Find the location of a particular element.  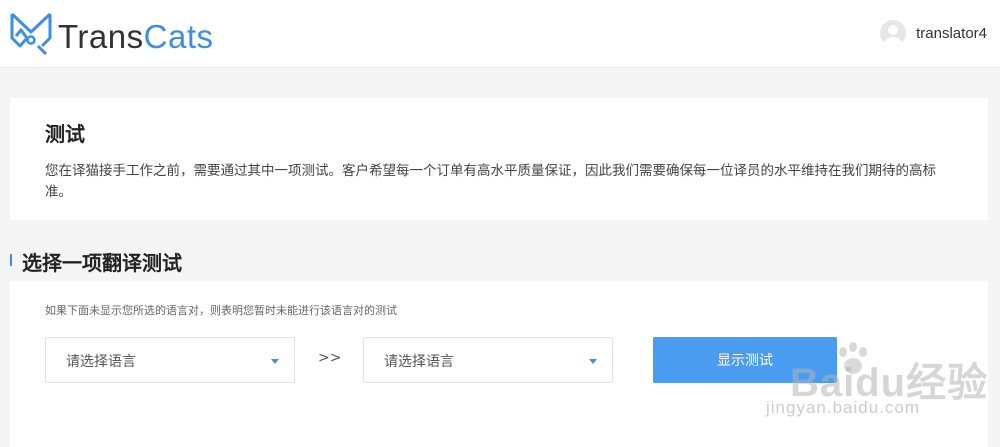

section-accent-bar is located at coordinates (11, 260).